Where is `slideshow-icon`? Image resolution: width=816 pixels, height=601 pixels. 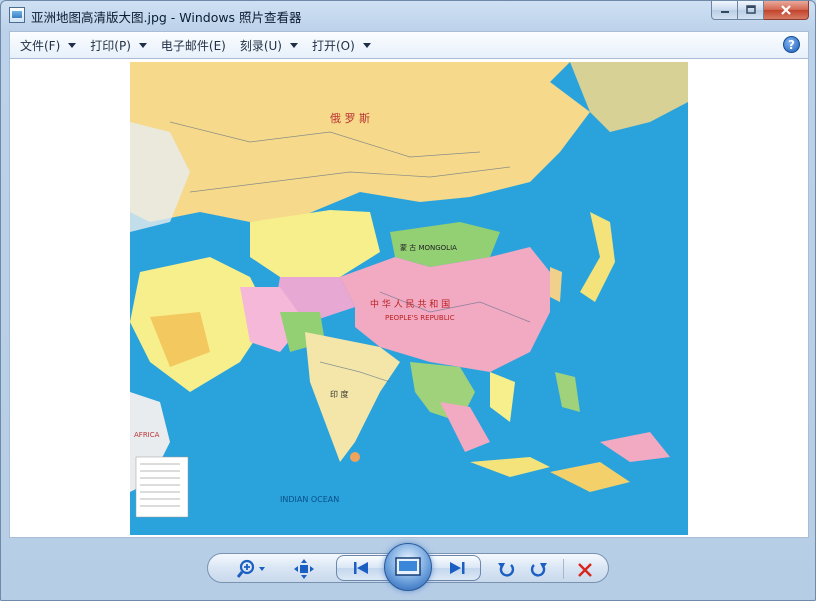
slideshow-icon is located at coordinates (408, 566).